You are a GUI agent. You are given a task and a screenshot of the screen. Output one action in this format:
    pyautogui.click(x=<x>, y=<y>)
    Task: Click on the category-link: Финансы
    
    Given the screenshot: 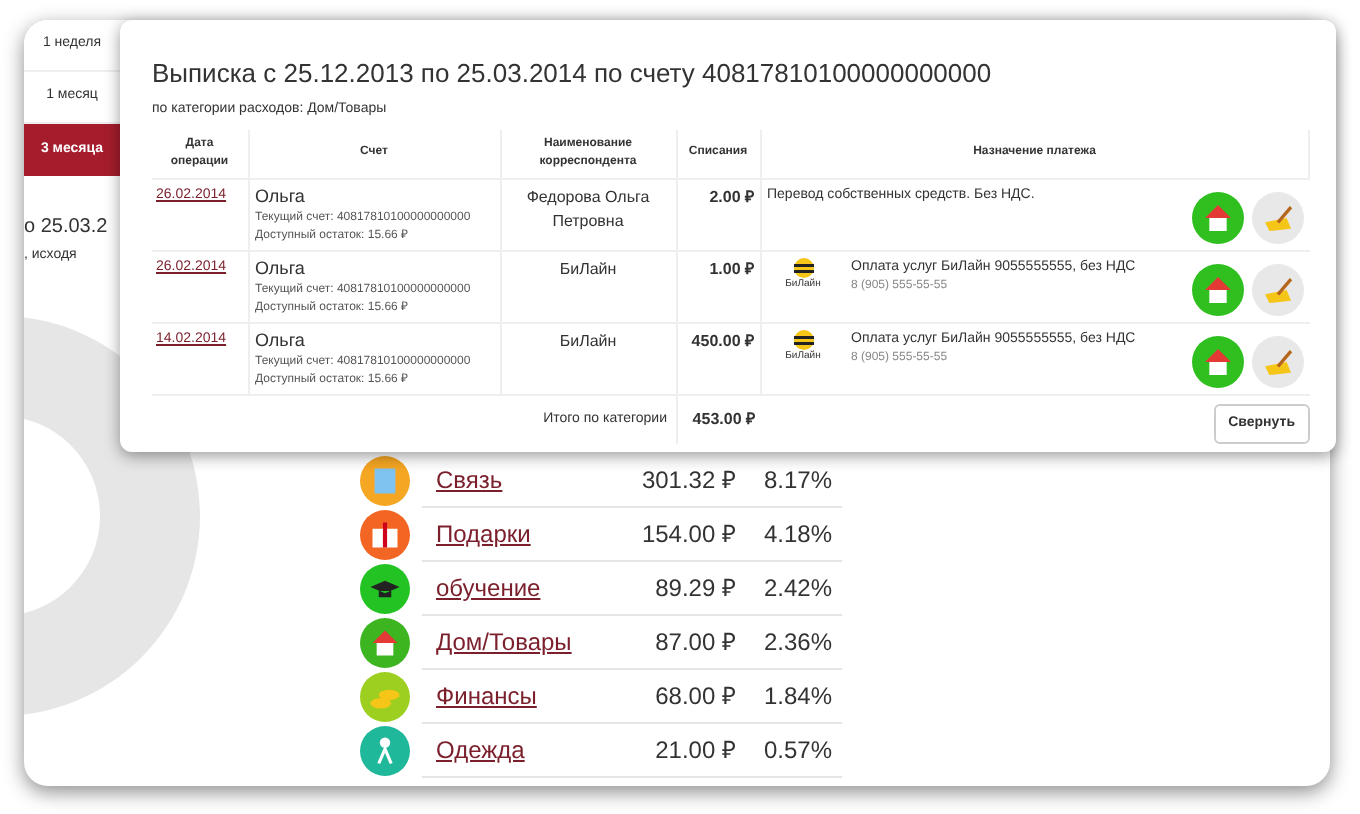 What is the action you would take?
    pyautogui.click(x=531, y=696)
    